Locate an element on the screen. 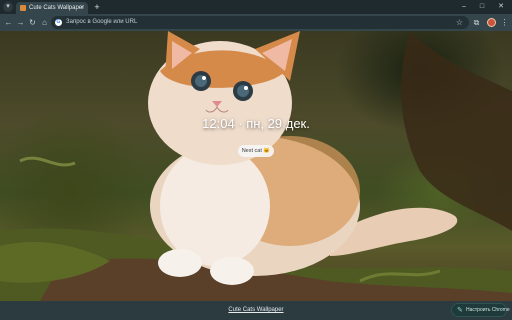 The height and width of the screenshot is (320, 512). reload-button: ↻ is located at coordinates (32, 22).